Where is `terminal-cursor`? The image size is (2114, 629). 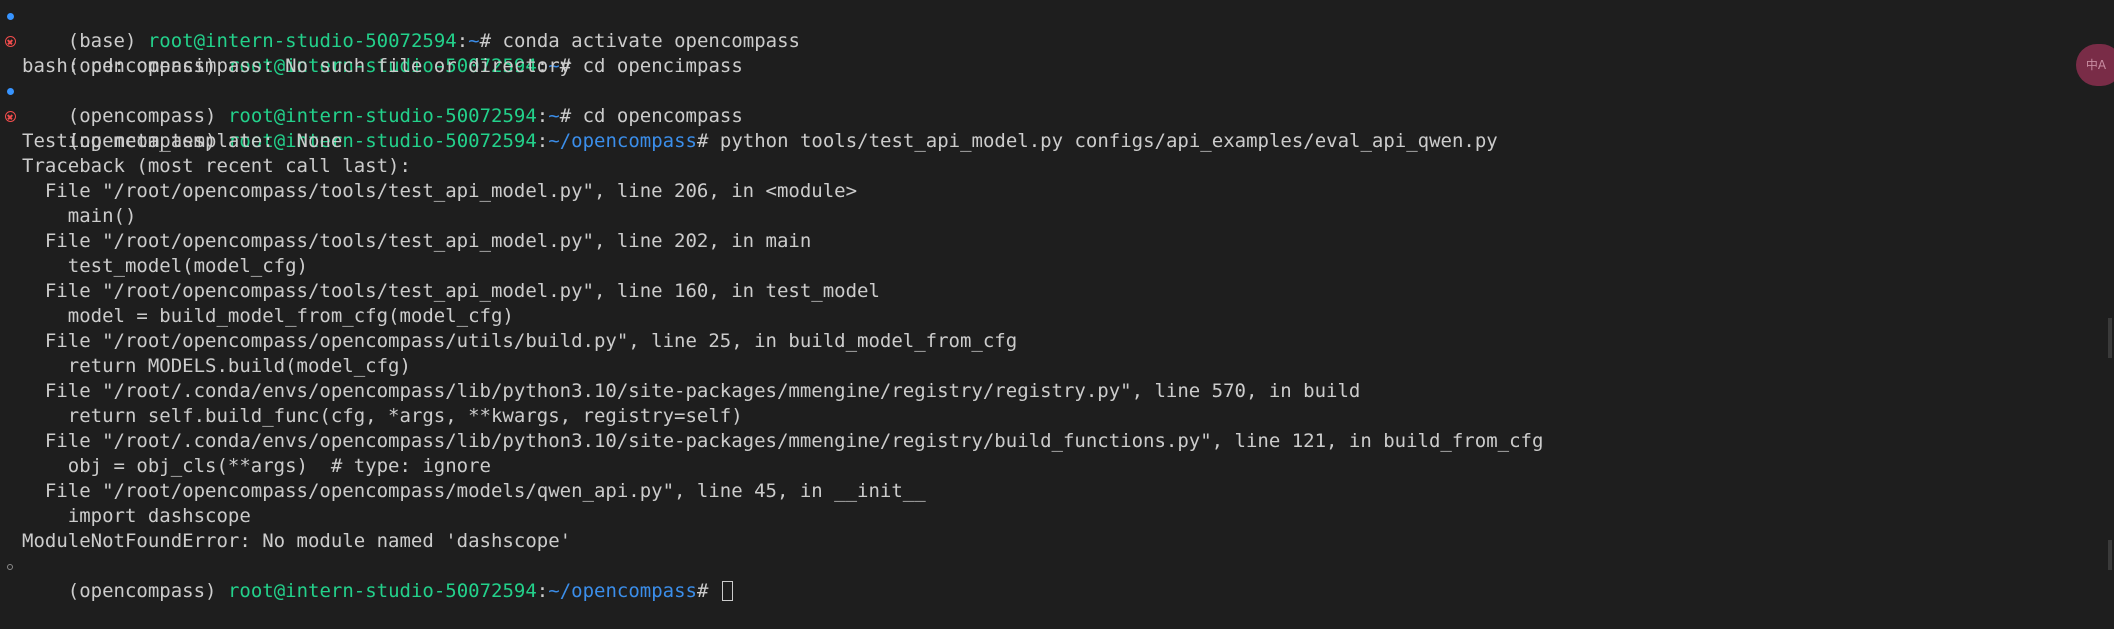
terminal-cursor is located at coordinates (727, 591).